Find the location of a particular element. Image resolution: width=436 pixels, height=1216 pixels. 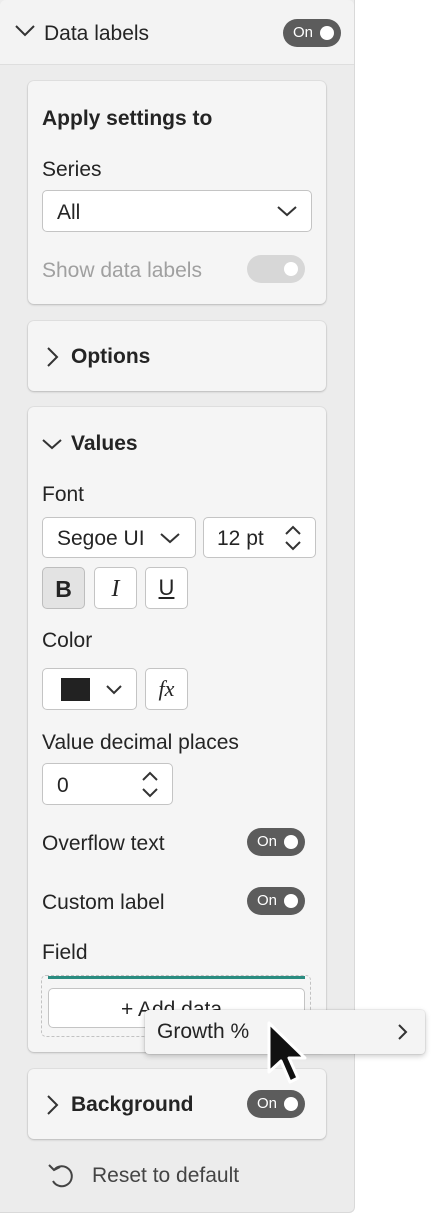

data-labels-toggle: On is located at coordinates (312, 33).